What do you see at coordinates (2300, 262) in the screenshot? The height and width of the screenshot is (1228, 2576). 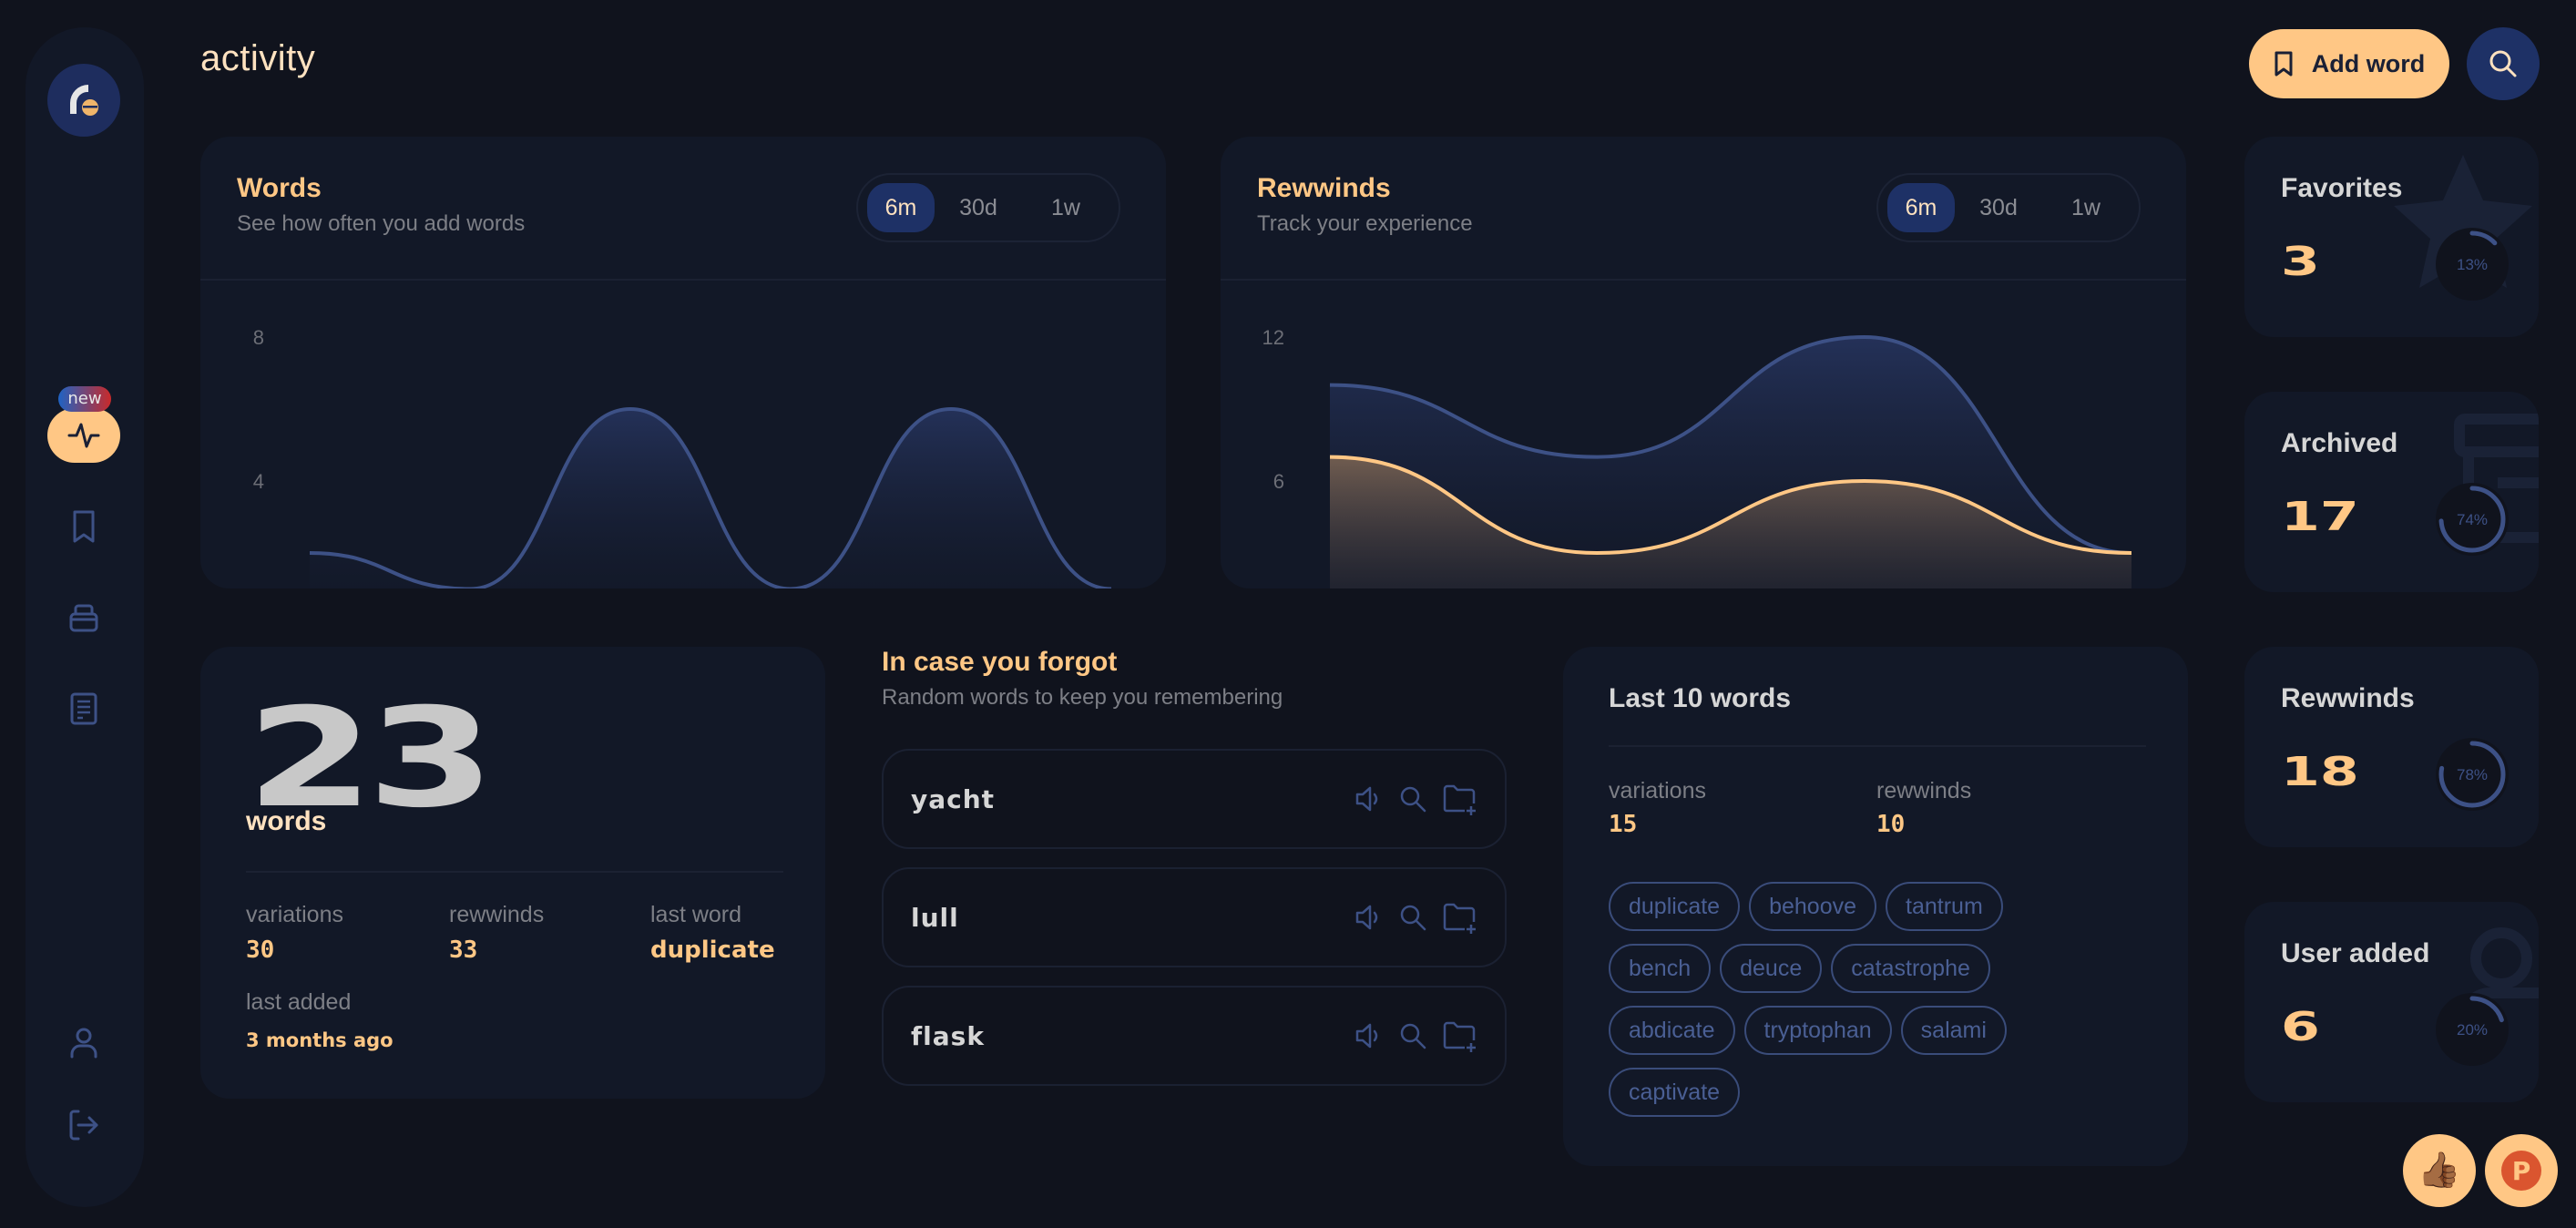 I see `stat-card-value: 3` at bounding box center [2300, 262].